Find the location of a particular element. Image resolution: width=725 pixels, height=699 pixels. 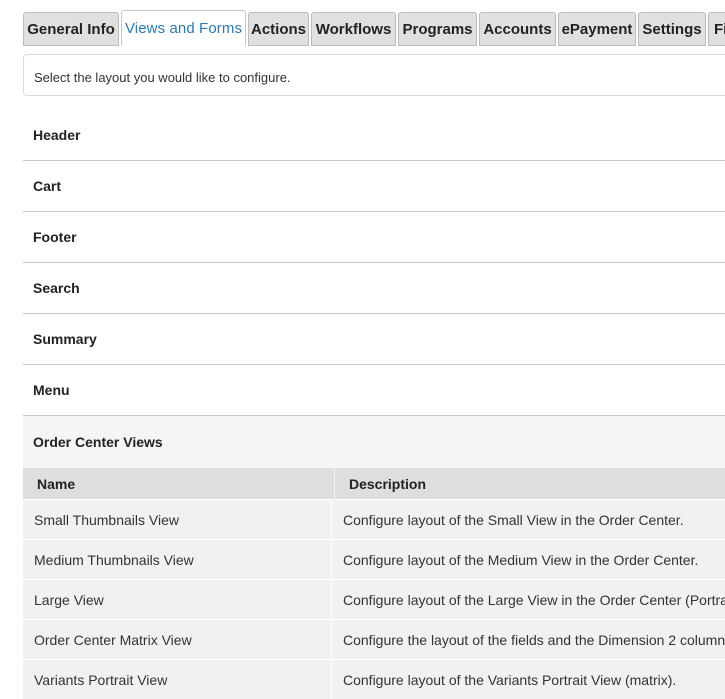

cell-name: Small Thumbnails View is located at coordinates (177, 519).